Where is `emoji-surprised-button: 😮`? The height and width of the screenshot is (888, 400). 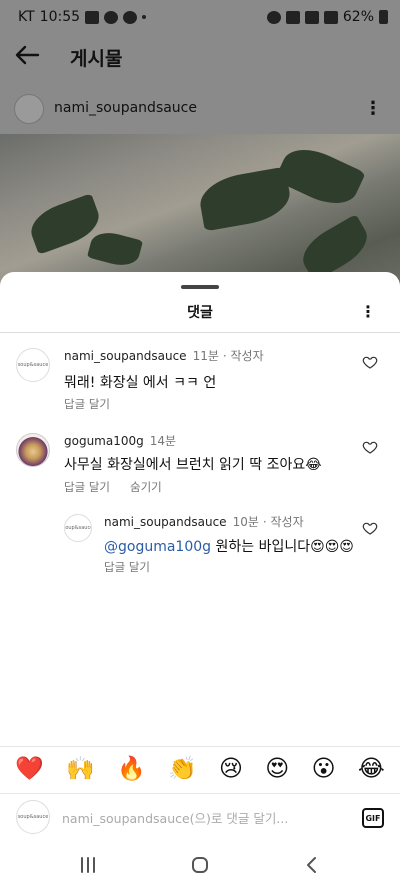
emoji-surprised-button: 😮 is located at coordinates (324, 769).